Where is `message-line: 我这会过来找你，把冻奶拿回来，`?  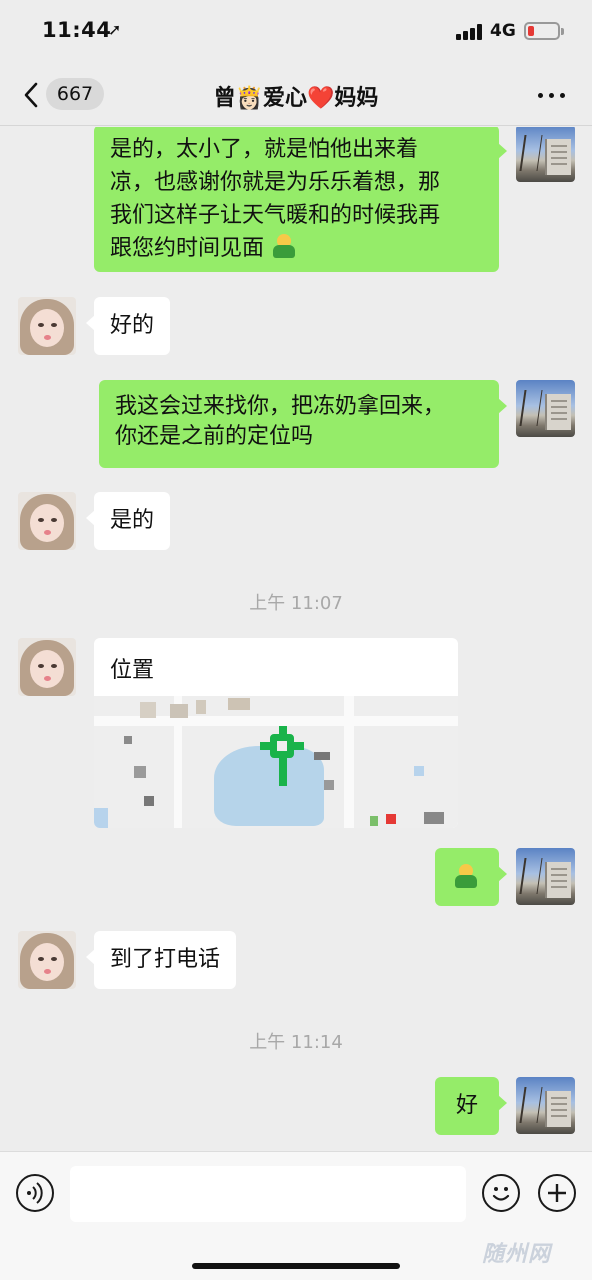
message-line: 我这会过来找你，把冻奶拿回来， is located at coordinates (280, 406).